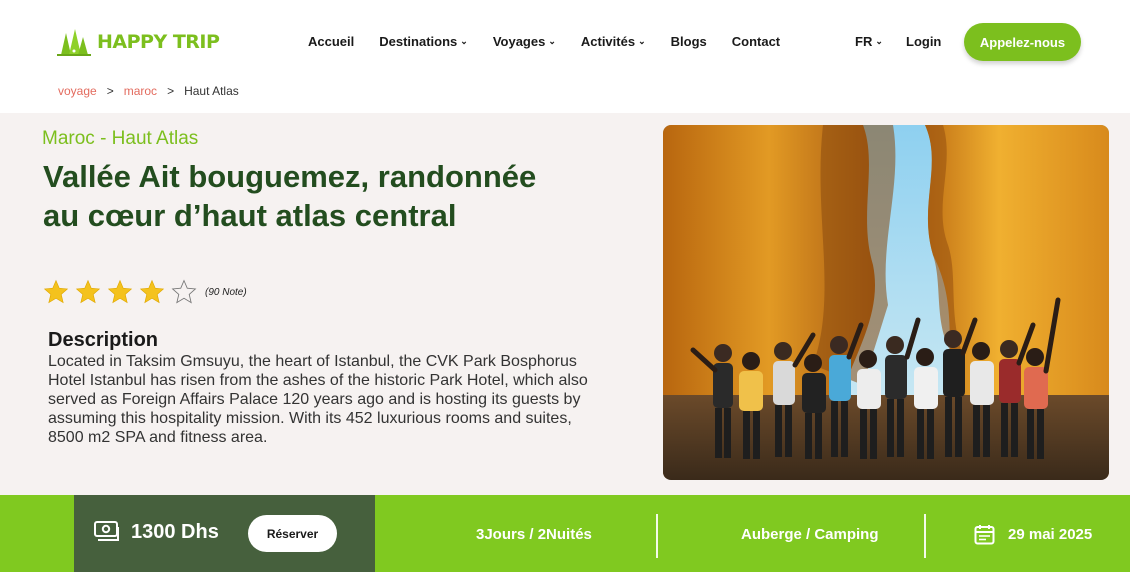  I want to click on trip-date: 29 mai 2025, so click(1050, 534).